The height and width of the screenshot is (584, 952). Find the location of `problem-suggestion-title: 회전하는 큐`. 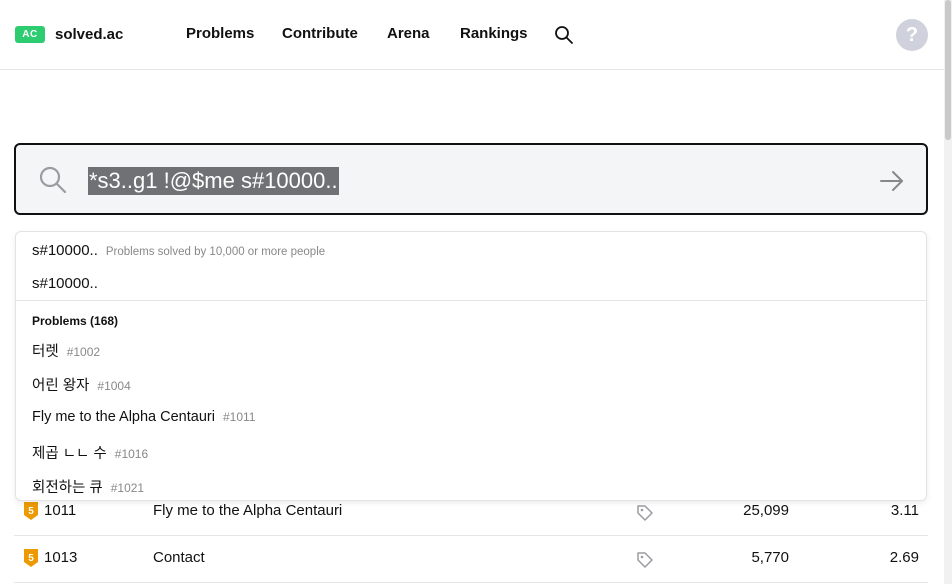

problem-suggestion-title: 회전하는 큐 is located at coordinates (67, 488).